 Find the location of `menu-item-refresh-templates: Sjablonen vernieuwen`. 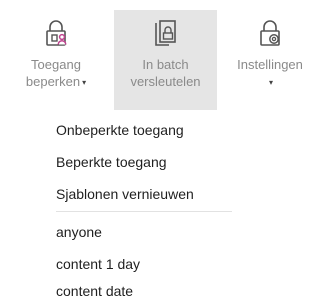

menu-item-refresh-templates: Sjablonen vernieuwen is located at coordinates (125, 194).